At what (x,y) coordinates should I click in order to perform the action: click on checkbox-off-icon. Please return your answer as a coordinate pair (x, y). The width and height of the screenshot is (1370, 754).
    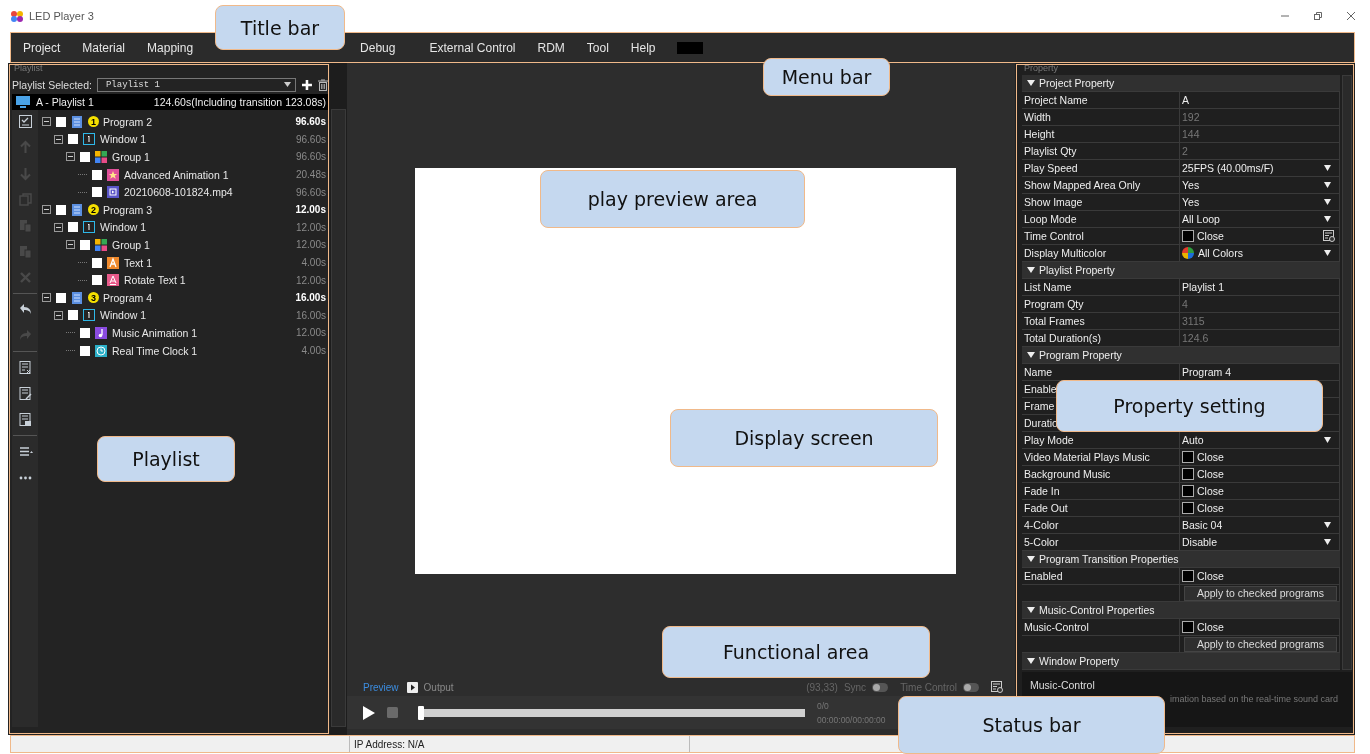
    Looking at the image, I should click on (25, 121).